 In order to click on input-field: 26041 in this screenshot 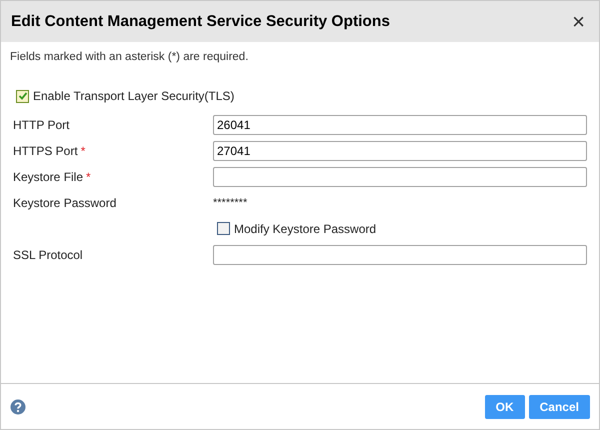, I will do `click(400, 124)`.